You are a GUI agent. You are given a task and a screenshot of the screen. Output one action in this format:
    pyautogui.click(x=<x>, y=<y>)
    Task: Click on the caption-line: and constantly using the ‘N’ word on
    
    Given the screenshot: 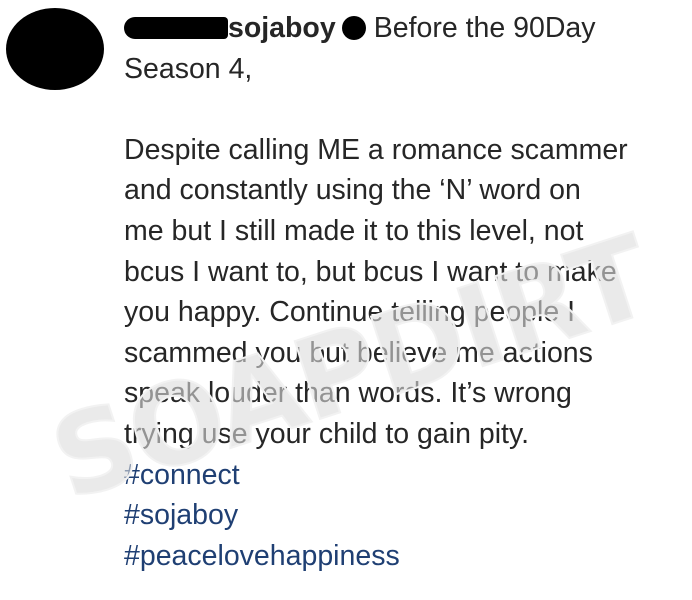 What is the action you would take?
    pyautogui.click(x=352, y=190)
    